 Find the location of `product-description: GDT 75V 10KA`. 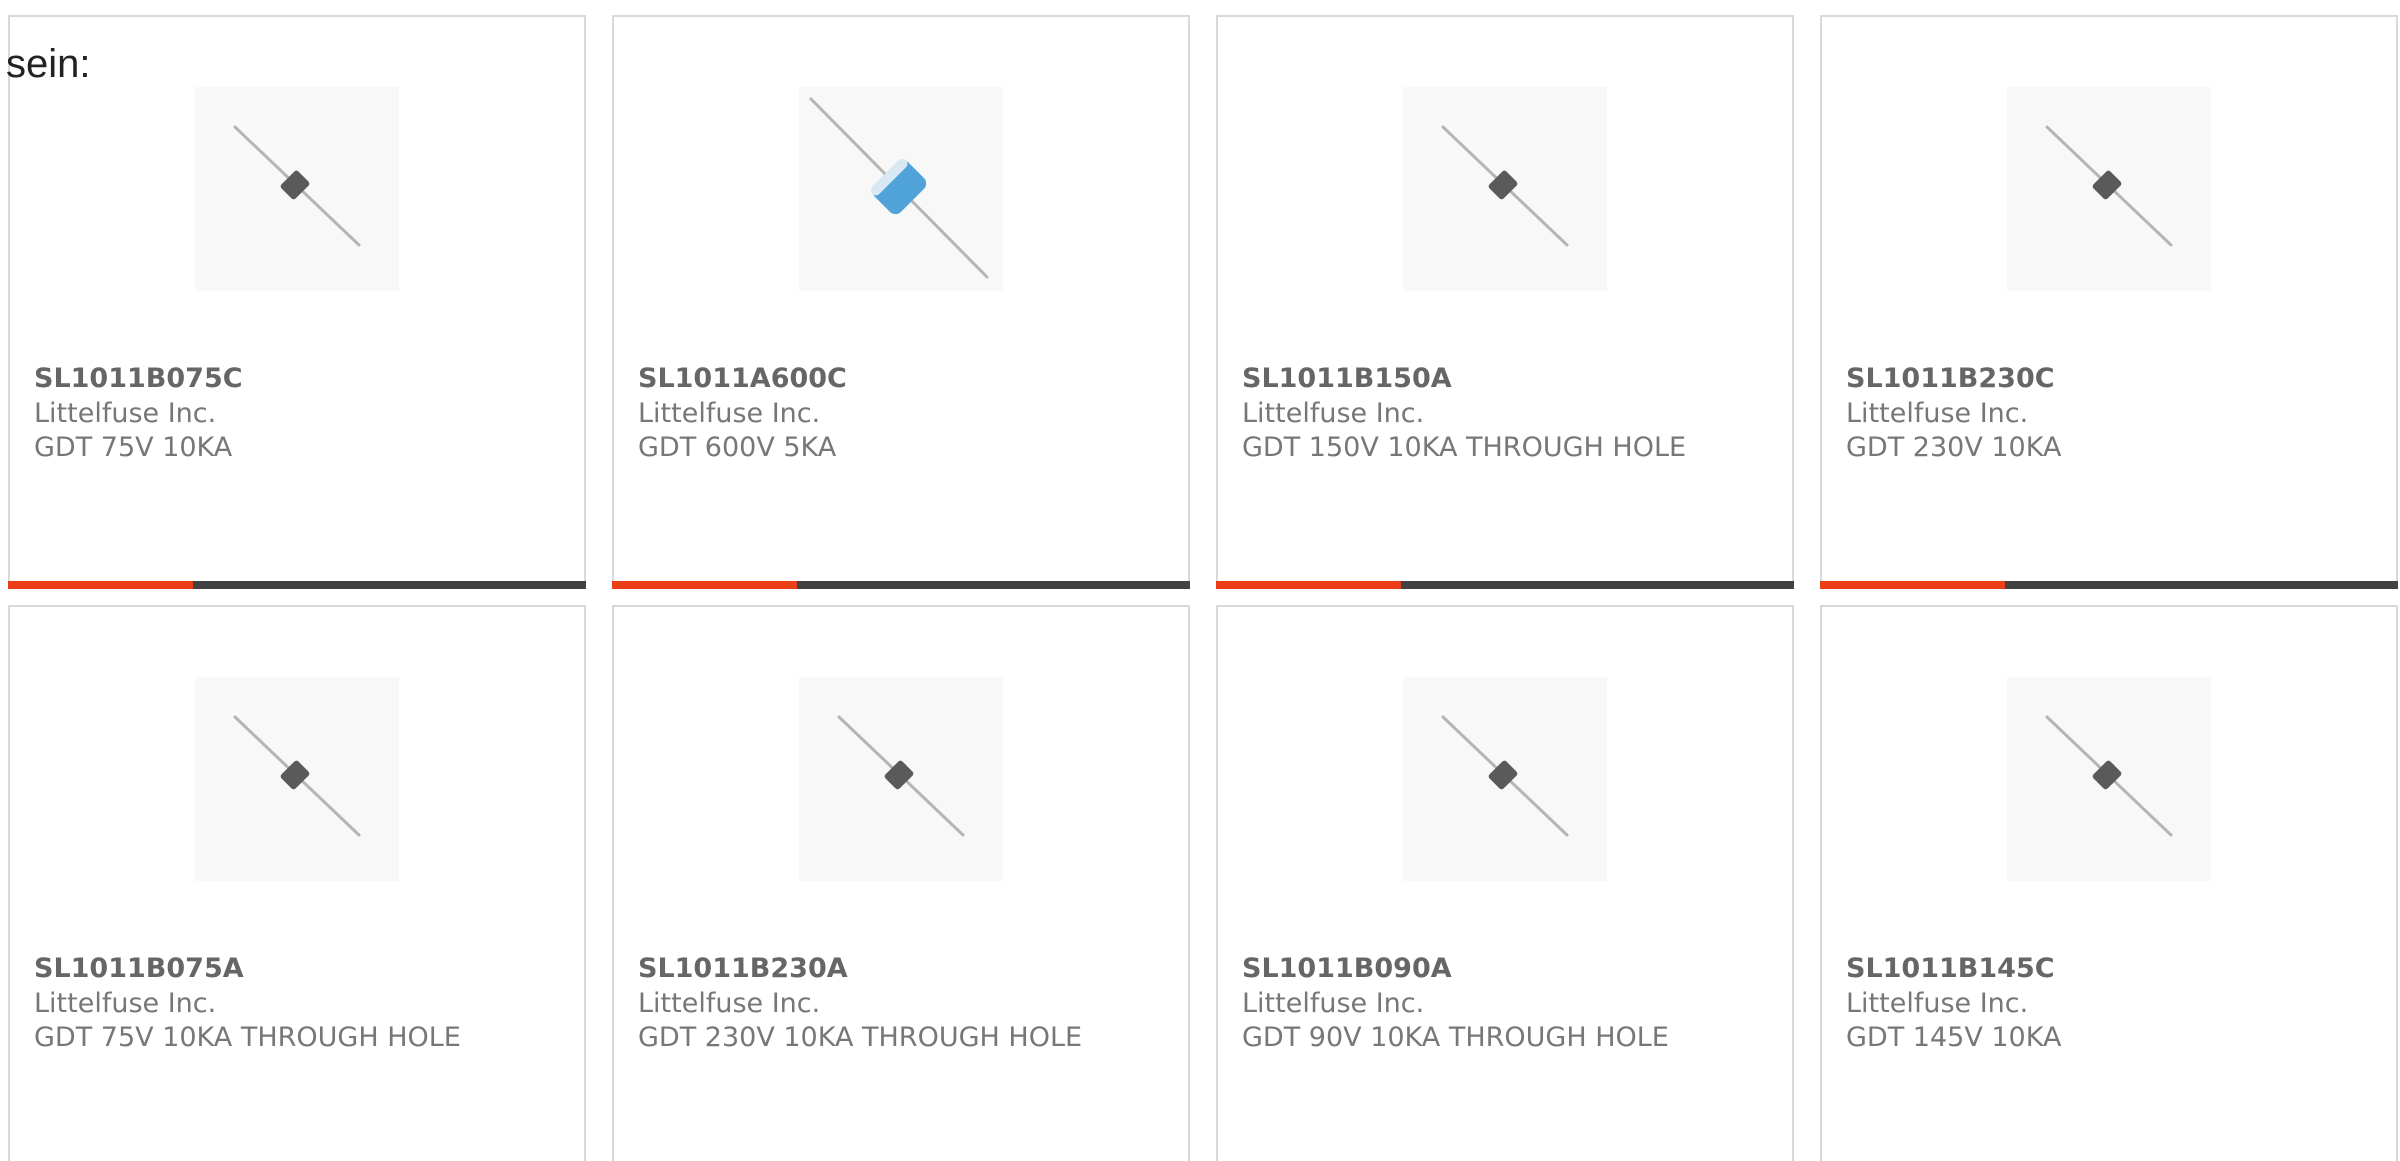

product-description: GDT 75V 10KA is located at coordinates (133, 447).